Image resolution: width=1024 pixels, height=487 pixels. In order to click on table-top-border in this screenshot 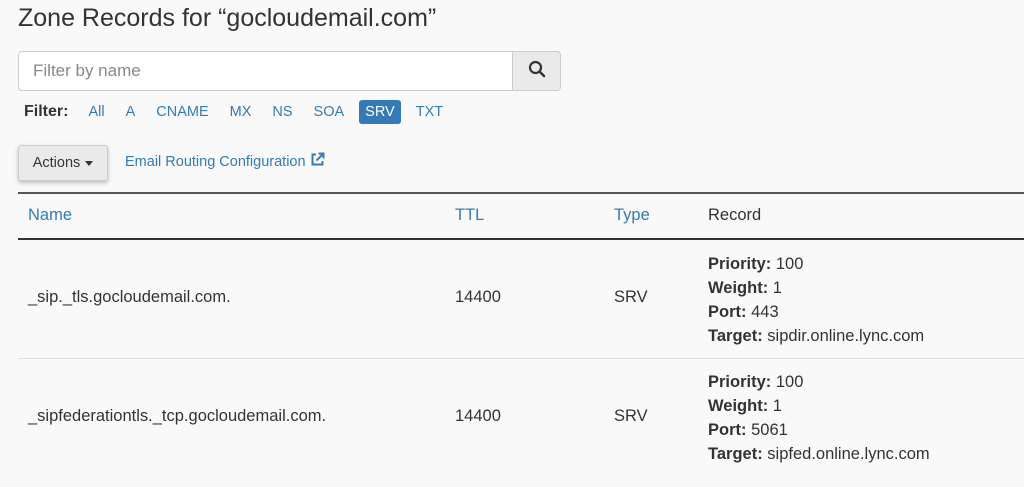, I will do `click(521, 193)`.